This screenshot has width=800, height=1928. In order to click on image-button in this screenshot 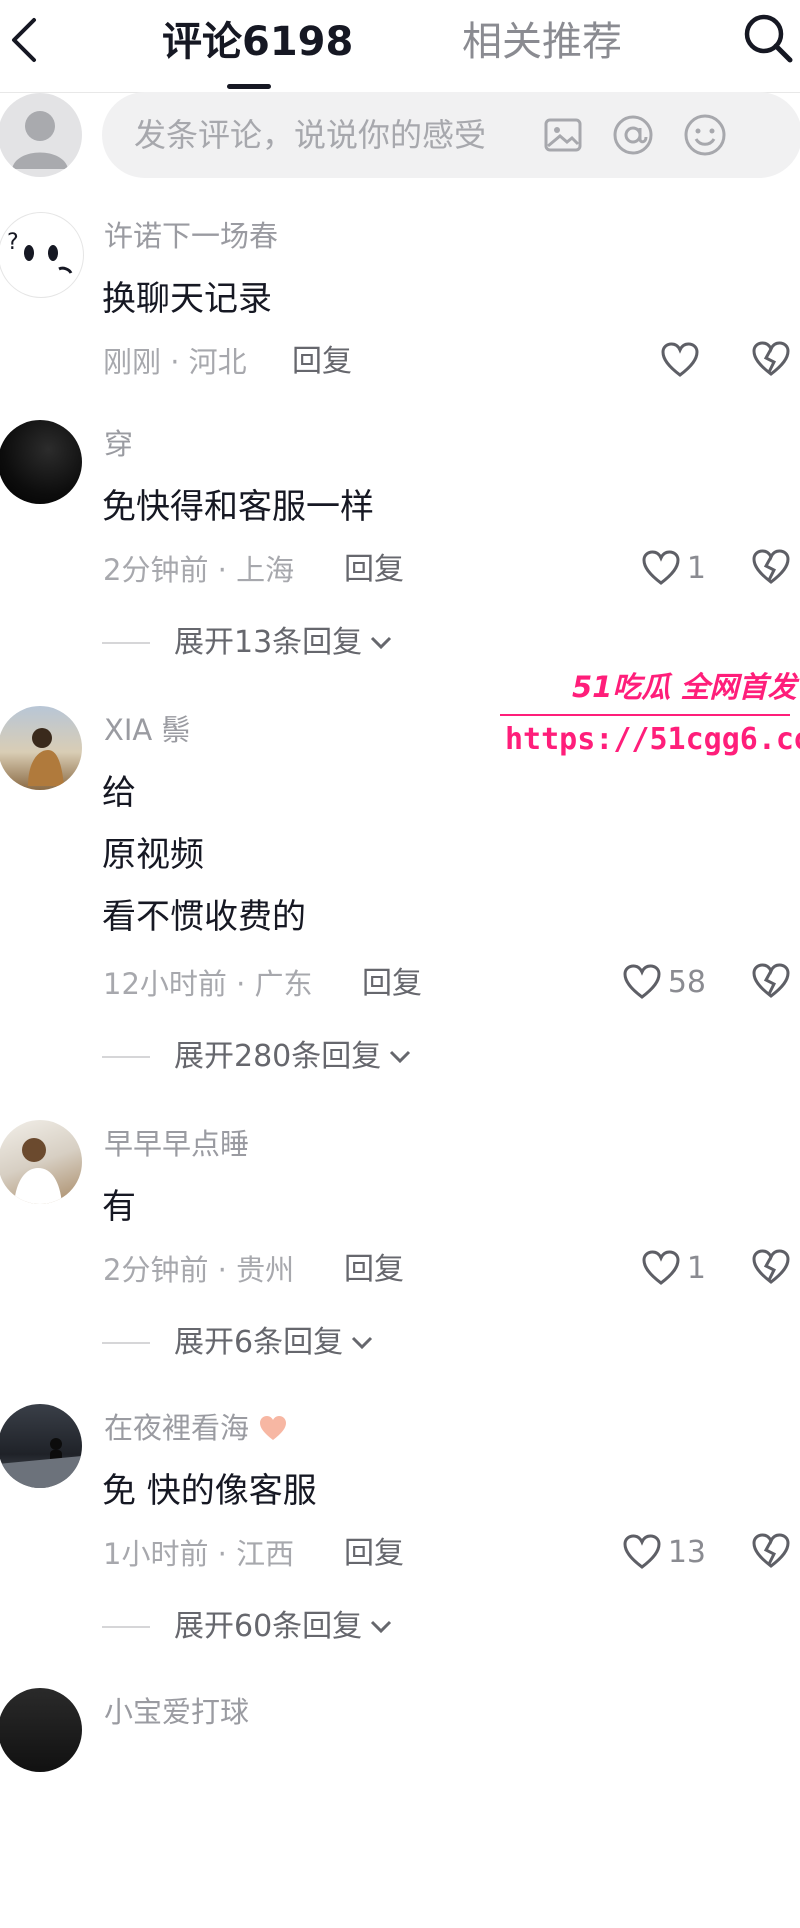, I will do `click(563, 135)`.